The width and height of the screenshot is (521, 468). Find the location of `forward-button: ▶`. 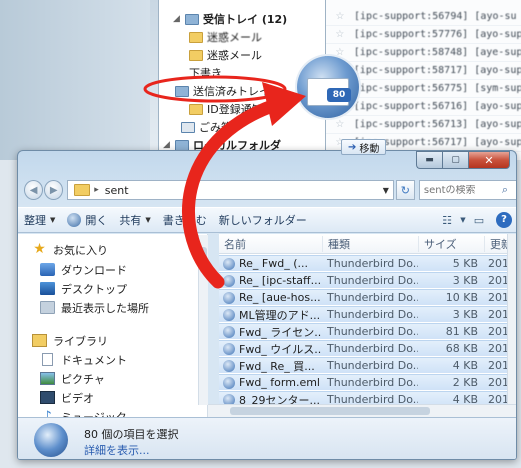

forward-button: ▶ is located at coordinates (54, 190).